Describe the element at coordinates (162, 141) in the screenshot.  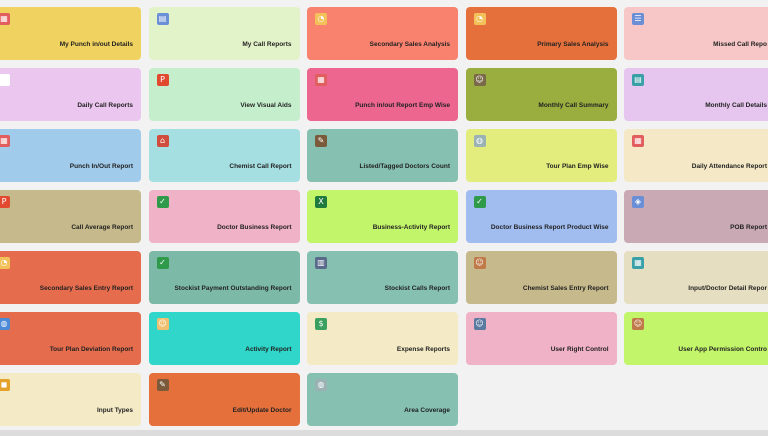
I see `store-icon: ⌂` at that location.